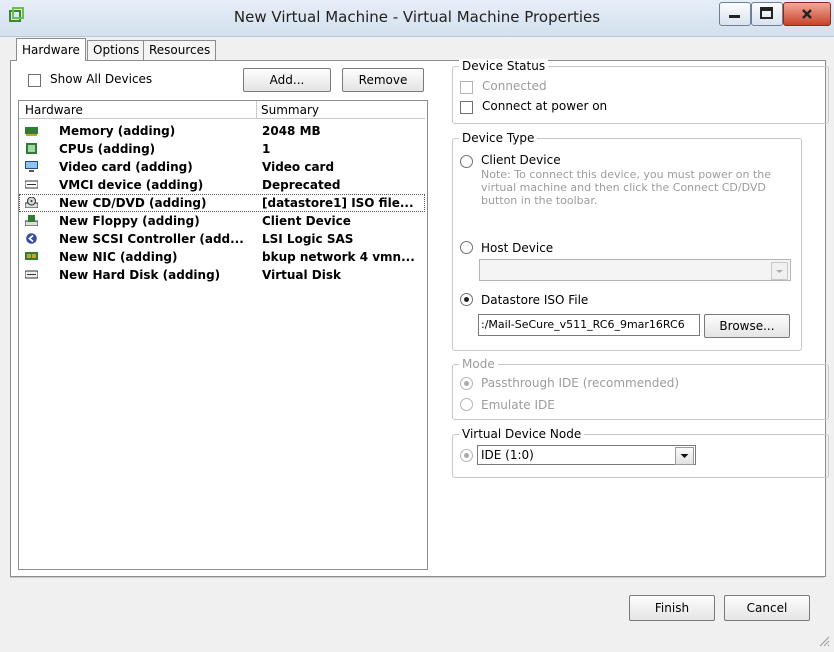 The width and height of the screenshot is (834, 652). I want to click on row-hardware: New CD/DVD (adding), so click(133, 203).